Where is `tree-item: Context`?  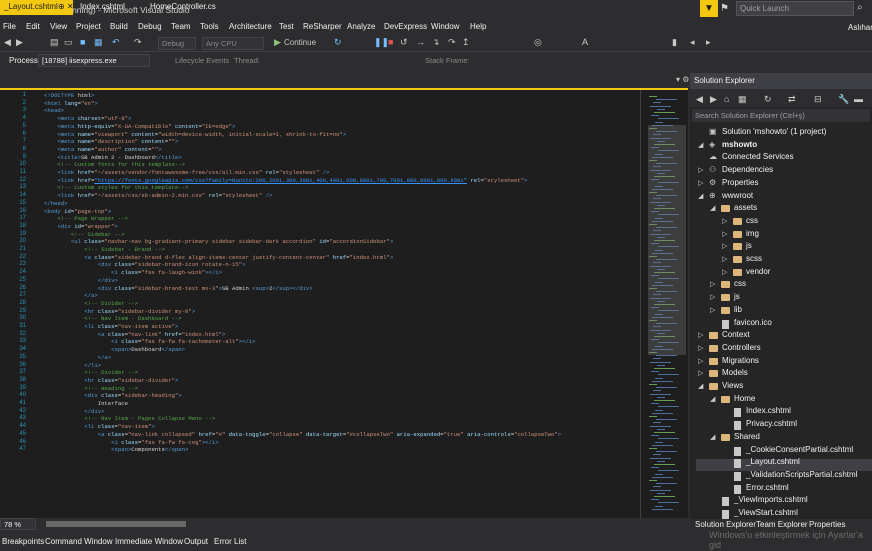
tree-item: Context is located at coordinates (736, 334).